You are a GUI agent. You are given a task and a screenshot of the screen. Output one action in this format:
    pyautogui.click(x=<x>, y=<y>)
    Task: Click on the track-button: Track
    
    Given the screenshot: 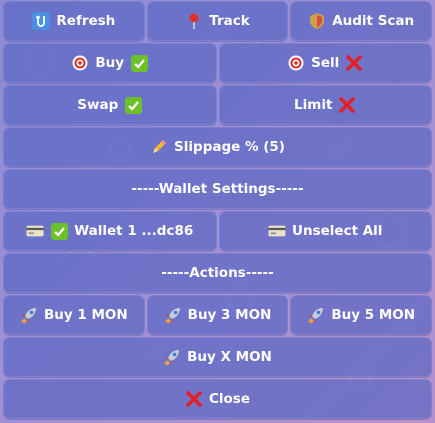 What is the action you would take?
    pyautogui.click(x=217, y=21)
    